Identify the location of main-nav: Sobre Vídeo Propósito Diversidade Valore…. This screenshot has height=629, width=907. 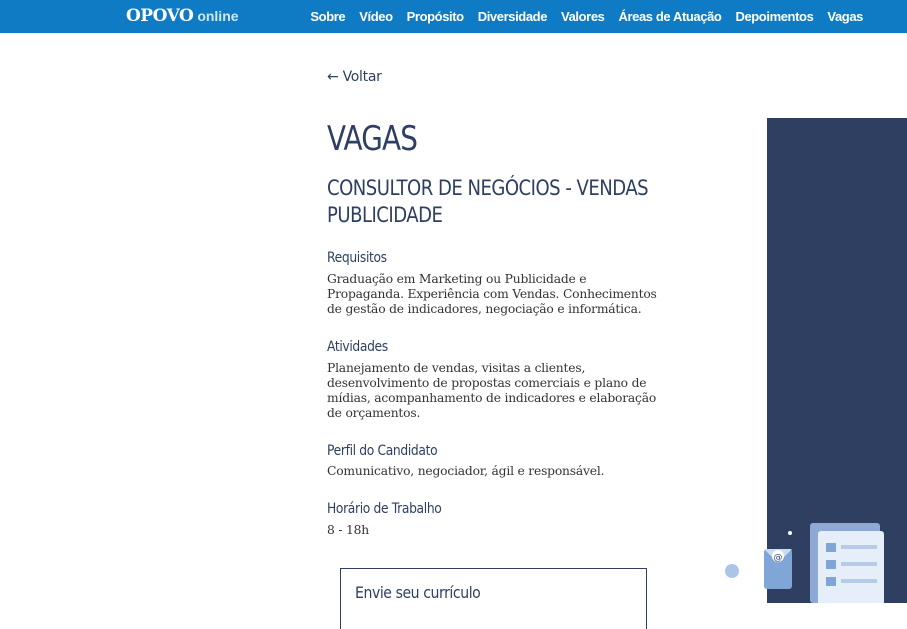
(586, 16).